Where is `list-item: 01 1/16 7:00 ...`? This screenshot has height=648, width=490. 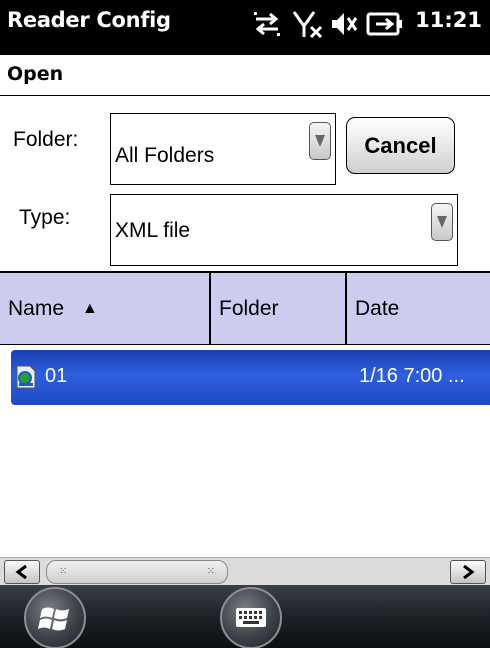
list-item: 01 1/16 7:00 ... is located at coordinates (250, 377).